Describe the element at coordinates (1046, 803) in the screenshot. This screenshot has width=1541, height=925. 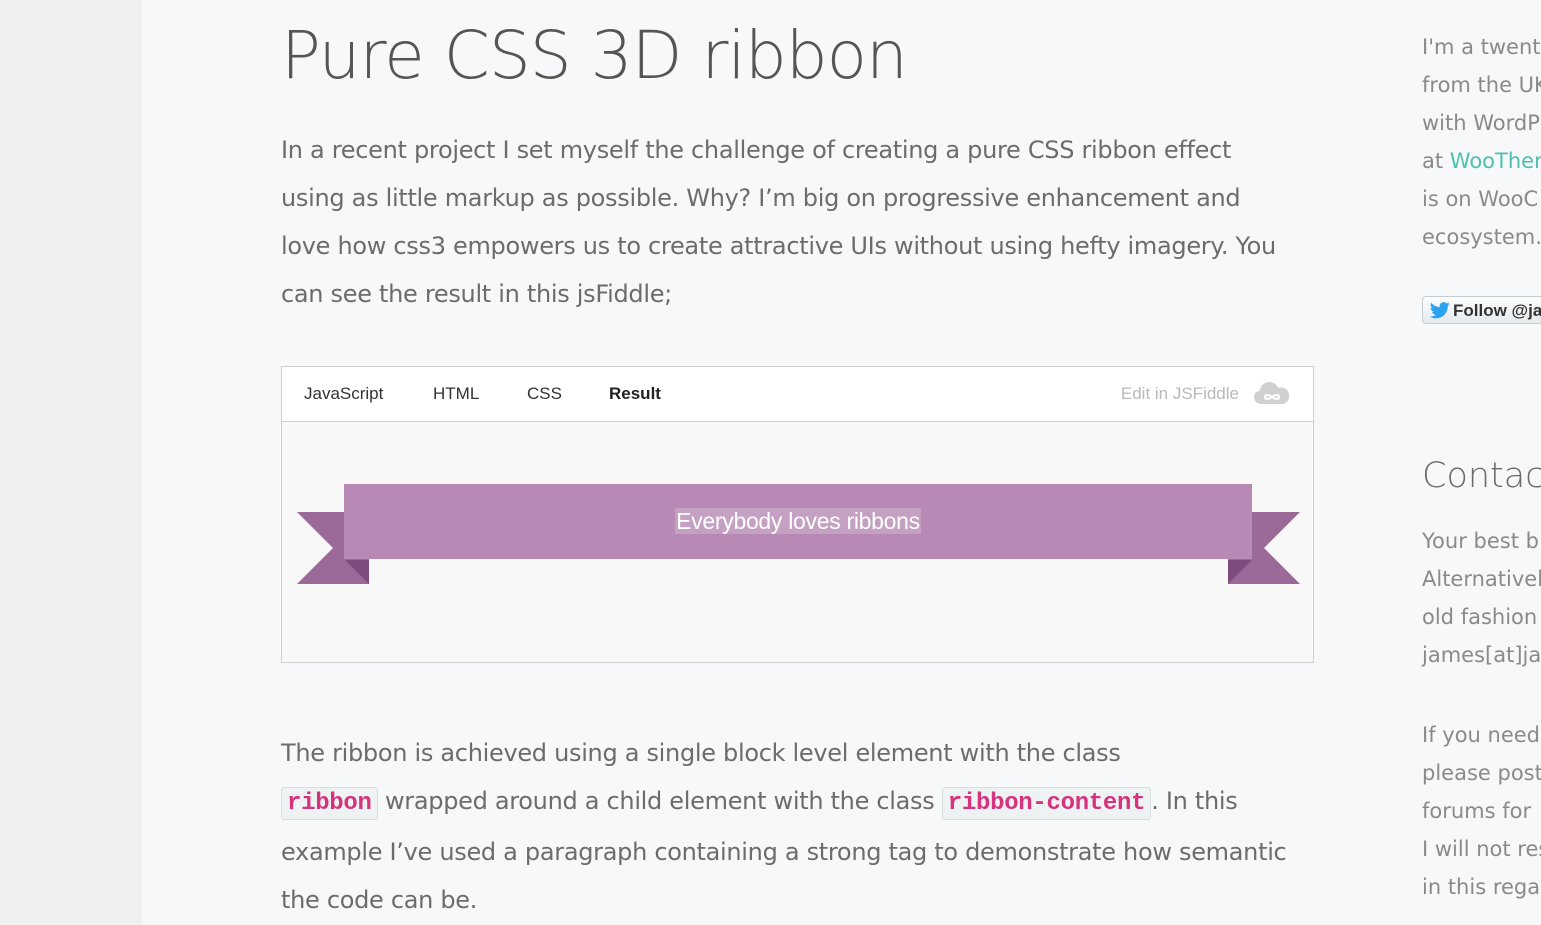
I see `code-ribbon-content: ribbon-content` at that location.